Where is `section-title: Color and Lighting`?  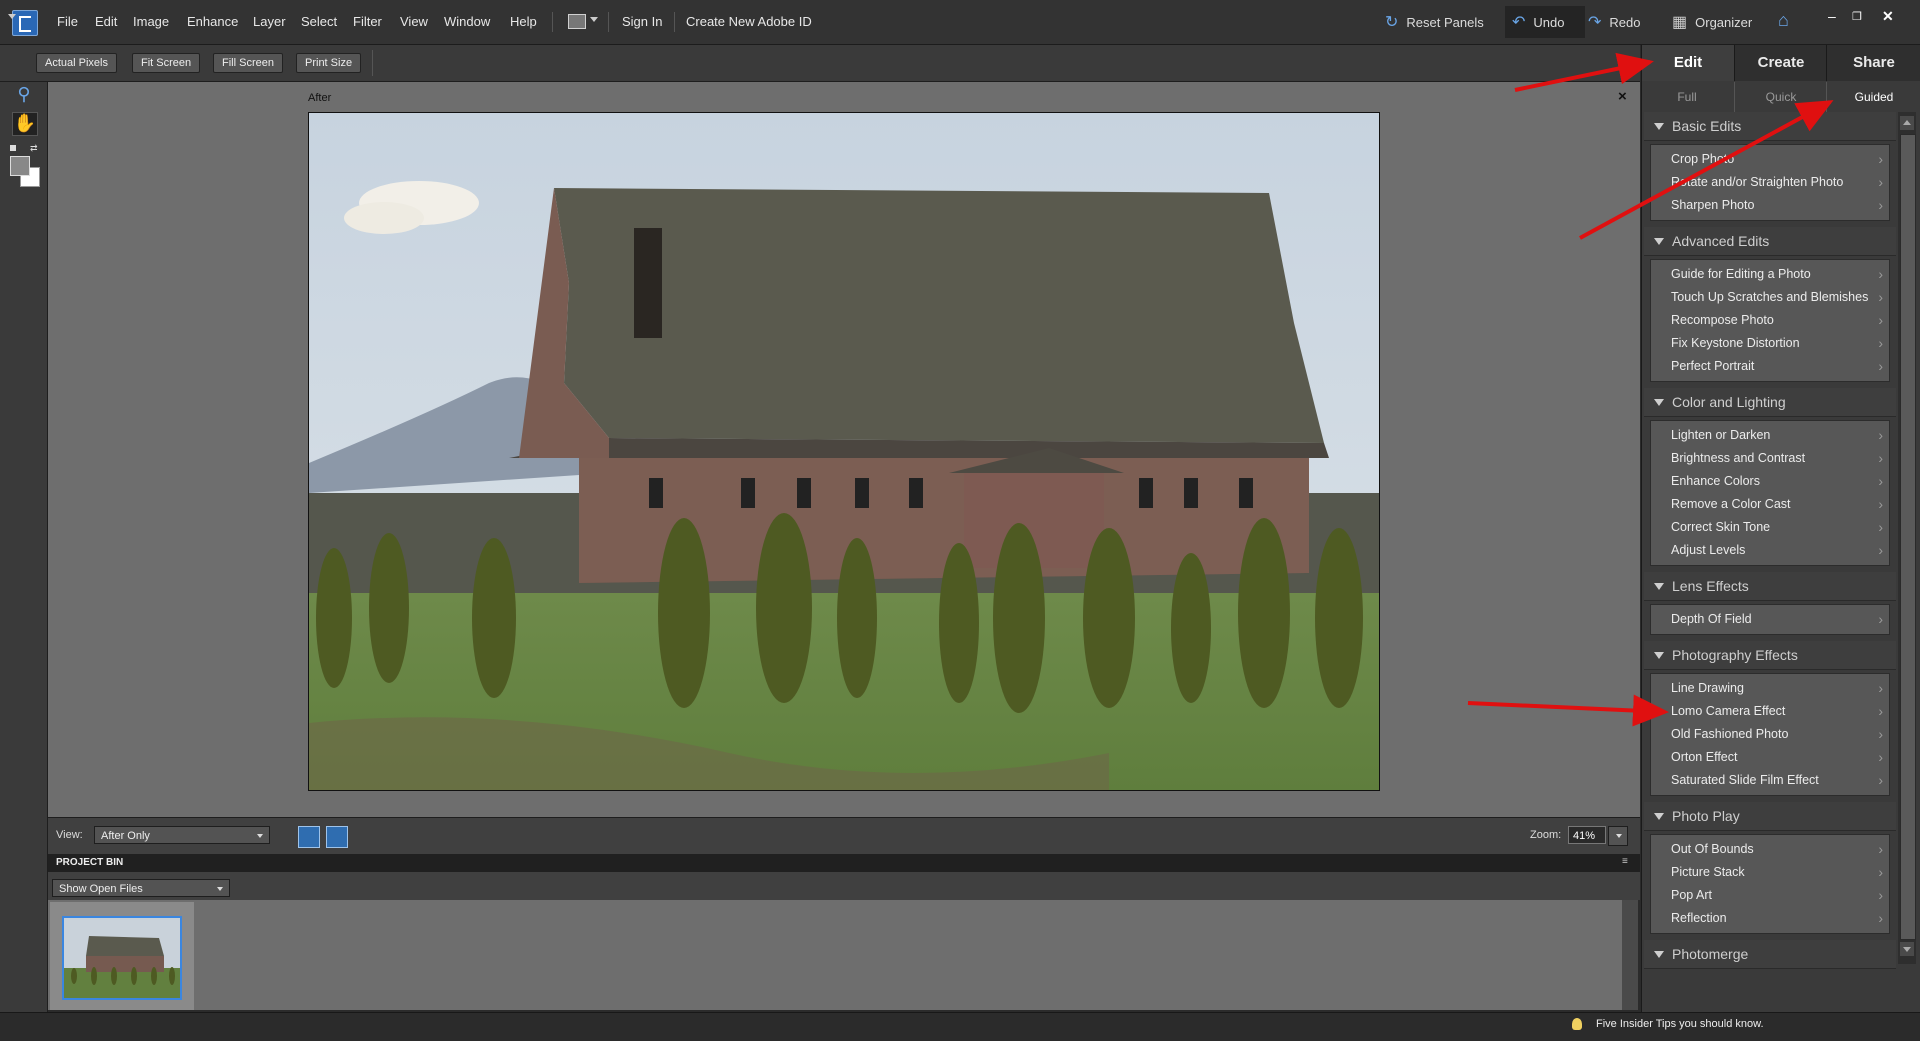 section-title: Color and Lighting is located at coordinates (1729, 402).